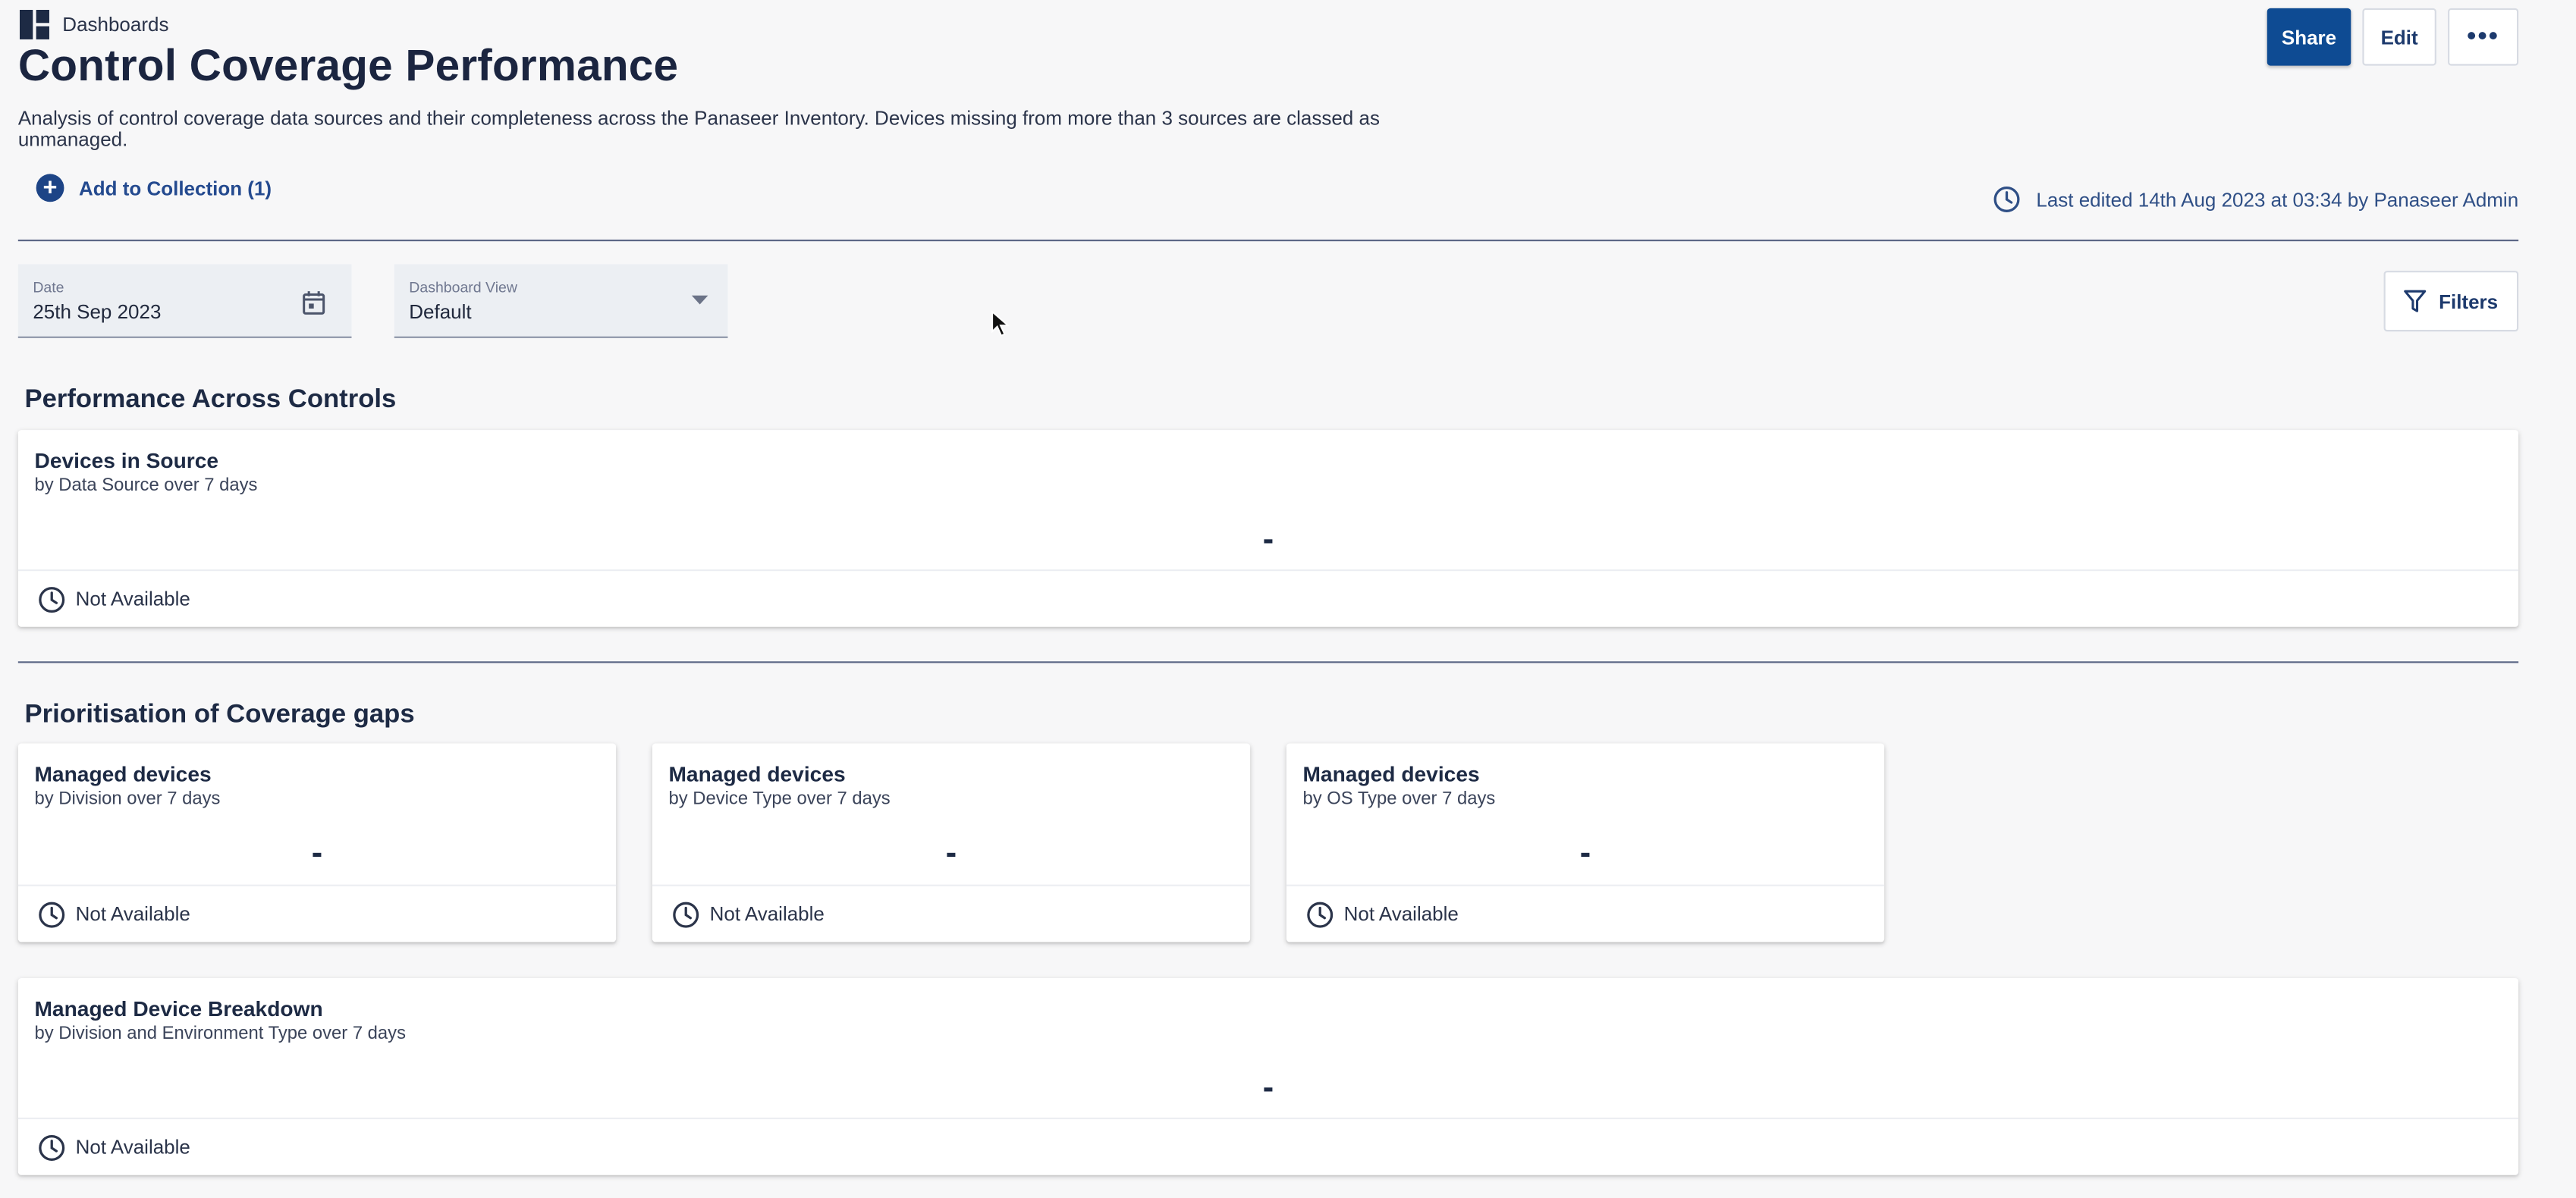 Image resolution: width=2576 pixels, height=1198 pixels. Describe the element at coordinates (34, 24) in the screenshot. I see `dashboard-icon` at that location.